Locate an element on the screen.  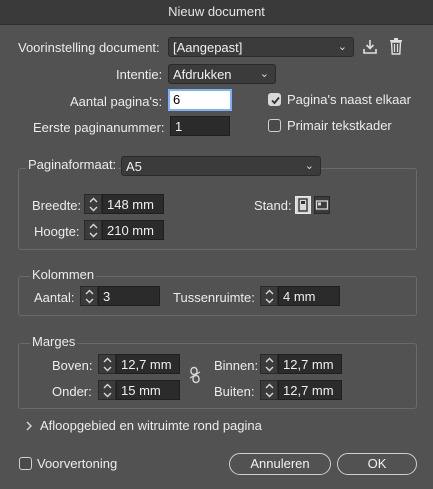
preset-value: [Aangepast] is located at coordinates (208, 47).